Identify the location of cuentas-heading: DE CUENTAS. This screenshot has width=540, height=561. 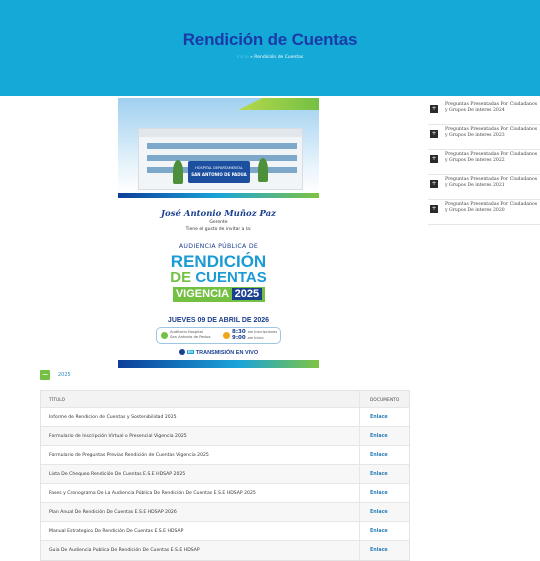
(218, 277).